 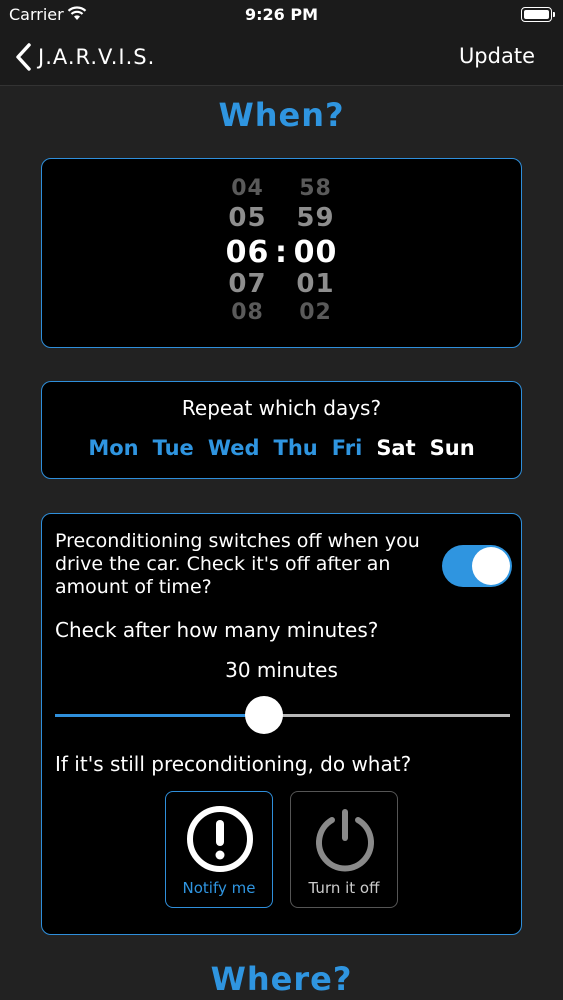 What do you see at coordinates (538, 14) in the screenshot?
I see `battery-icon` at bounding box center [538, 14].